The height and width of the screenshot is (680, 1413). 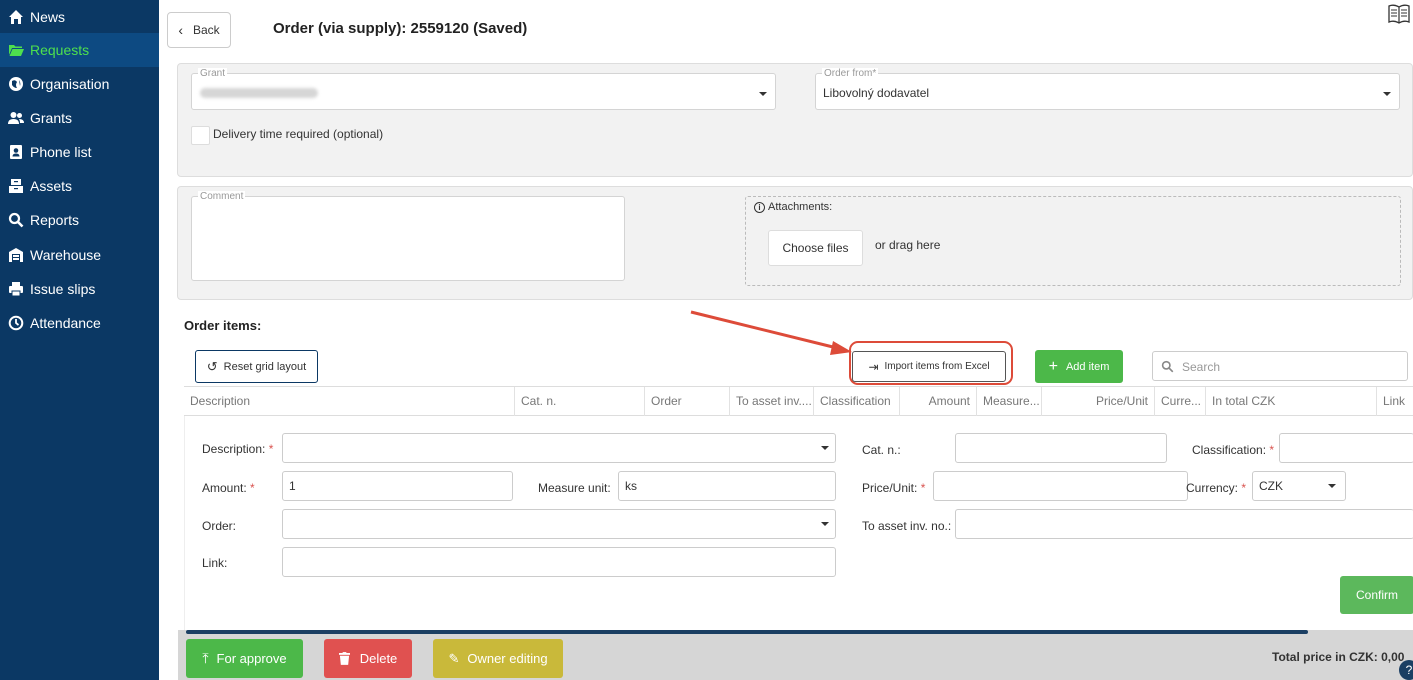 What do you see at coordinates (1395, 401) in the screenshot?
I see `column-link: Link` at bounding box center [1395, 401].